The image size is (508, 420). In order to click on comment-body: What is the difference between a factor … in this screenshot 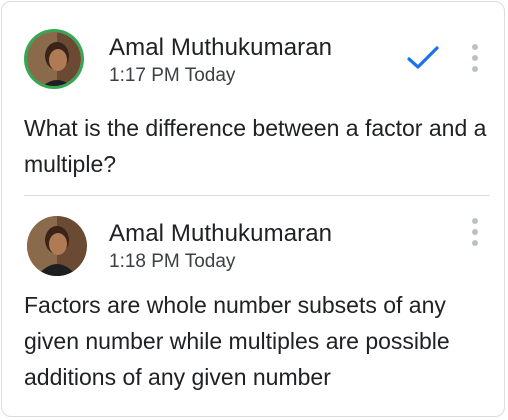, I will do `click(255, 146)`.